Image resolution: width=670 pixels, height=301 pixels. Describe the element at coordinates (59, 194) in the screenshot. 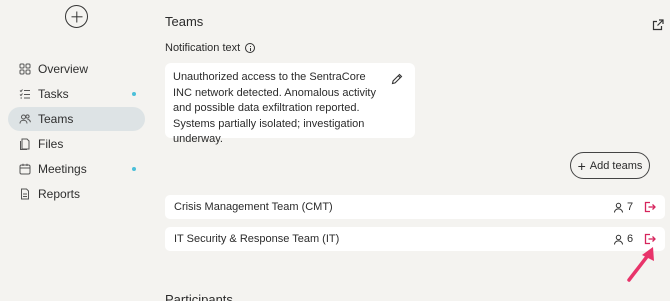

I see `sidebar-item-label: Reports` at that location.